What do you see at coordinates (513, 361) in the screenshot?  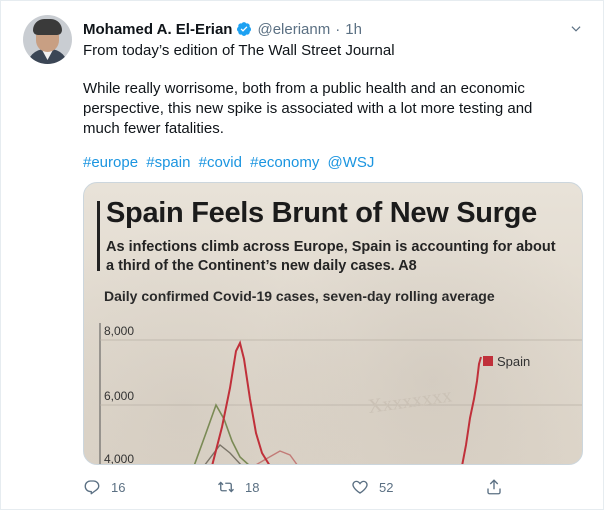 I see `legend-label-spain: Spain` at bounding box center [513, 361].